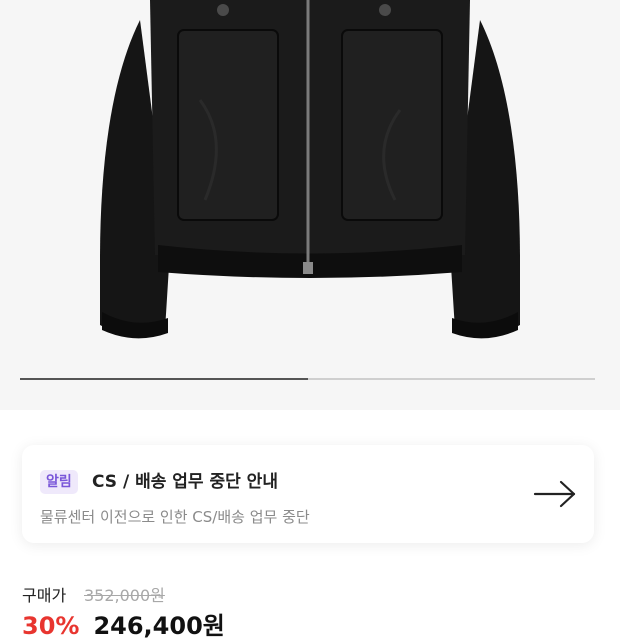 Image resolution: width=620 pixels, height=641 pixels. What do you see at coordinates (159, 626) in the screenshot?
I see `sale-price: 246,400원` at bounding box center [159, 626].